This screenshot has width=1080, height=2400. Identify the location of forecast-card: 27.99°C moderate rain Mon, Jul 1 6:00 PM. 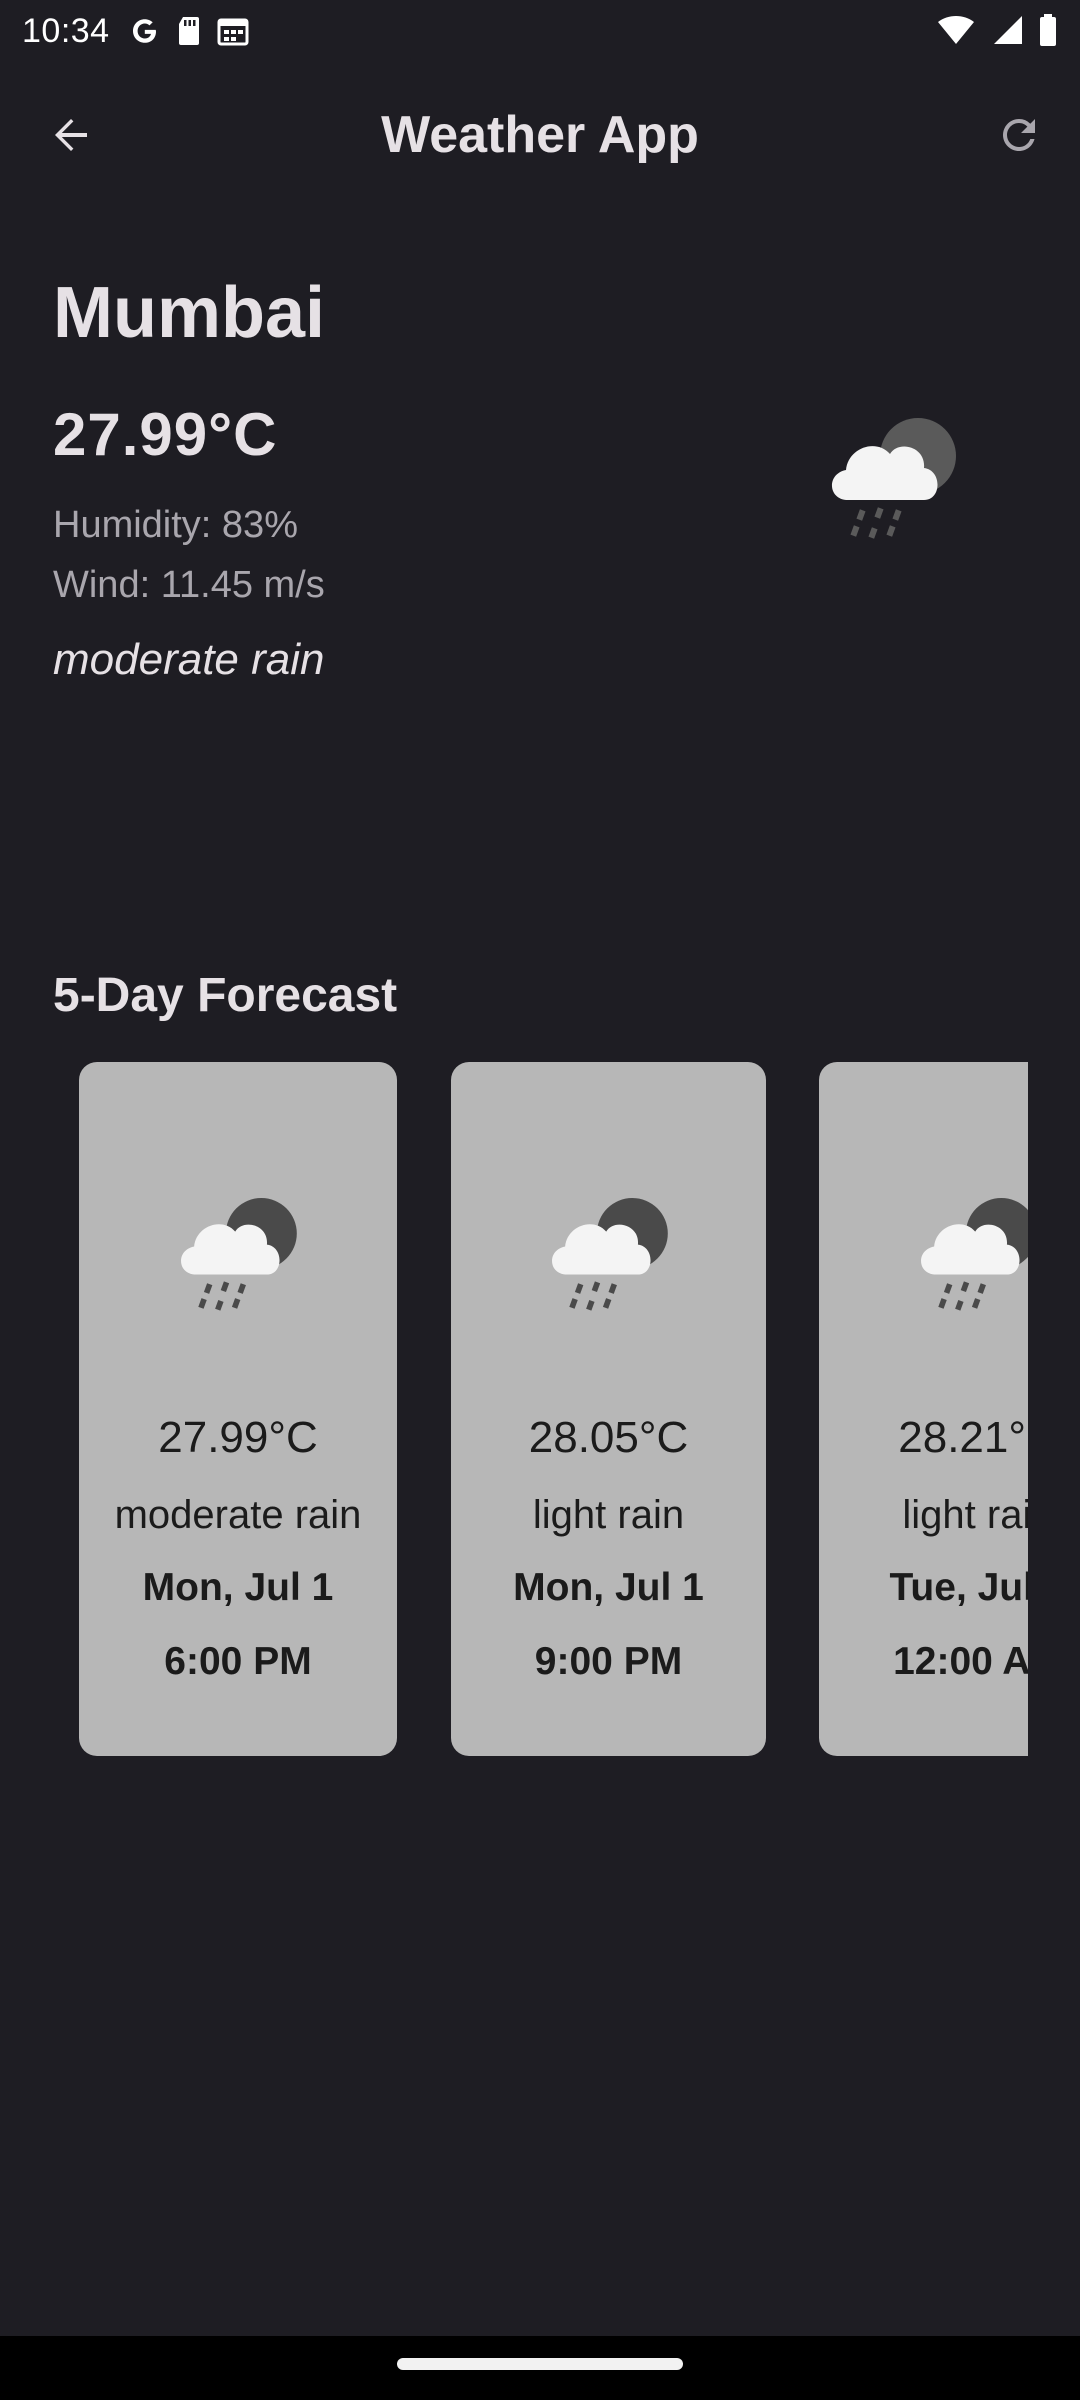
(238, 1409).